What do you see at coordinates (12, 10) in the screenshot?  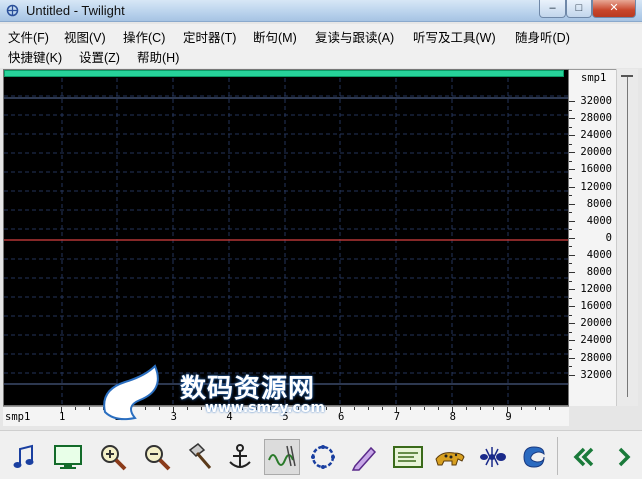 I see `app-icon` at bounding box center [12, 10].